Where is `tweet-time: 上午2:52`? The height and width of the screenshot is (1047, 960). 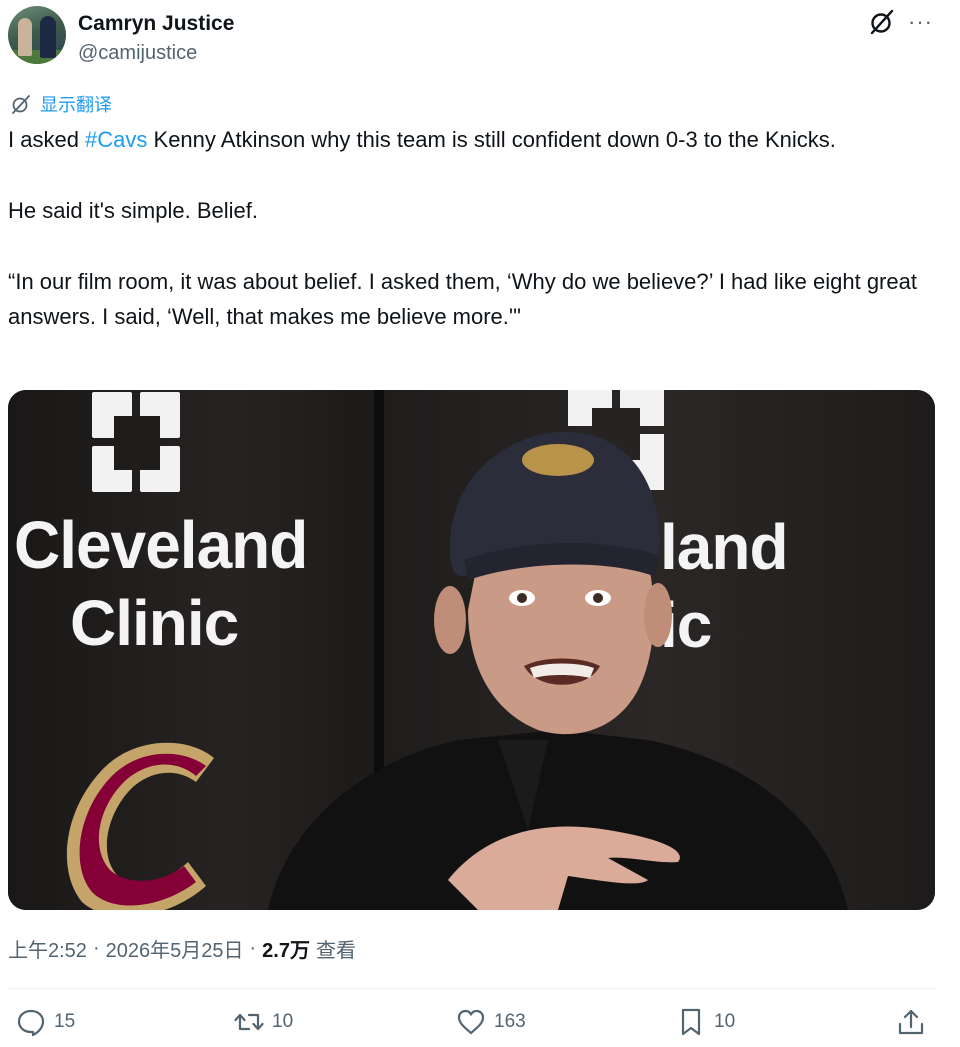 tweet-time: 上午2:52 is located at coordinates (47, 948).